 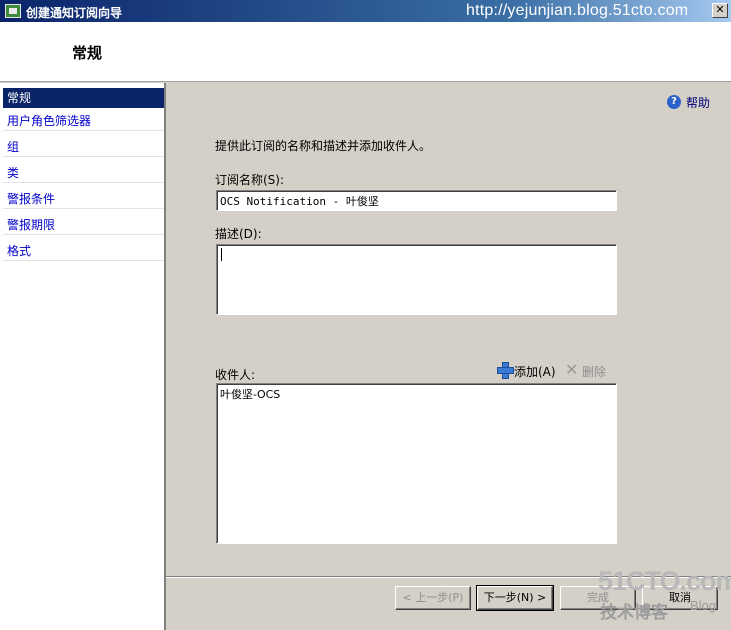 What do you see at coordinates (594, 372) in the screenshot?
I see `delete-recipient-label: 删除` at bounding box center [594, 372].